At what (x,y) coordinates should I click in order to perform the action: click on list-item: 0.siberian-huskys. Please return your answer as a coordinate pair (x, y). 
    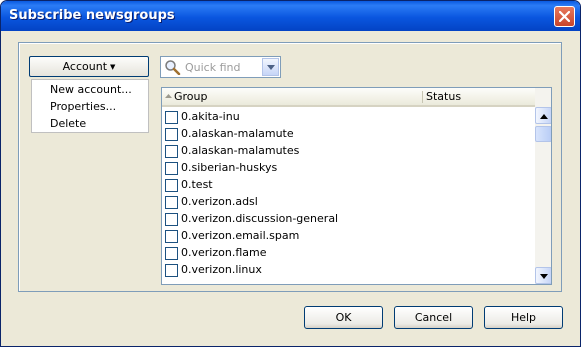
    Looking at the image, I should click on (348, 168).